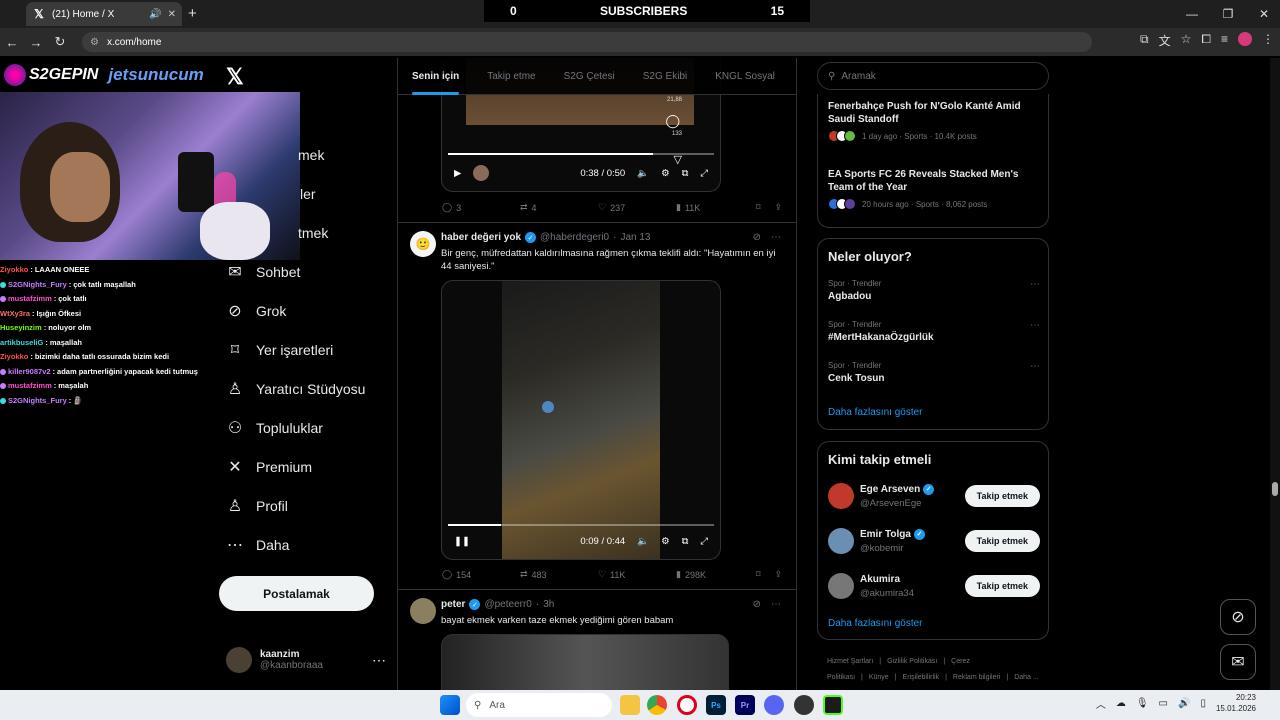  I want to click on photoshop-icon: Ps, so click(716, 705).